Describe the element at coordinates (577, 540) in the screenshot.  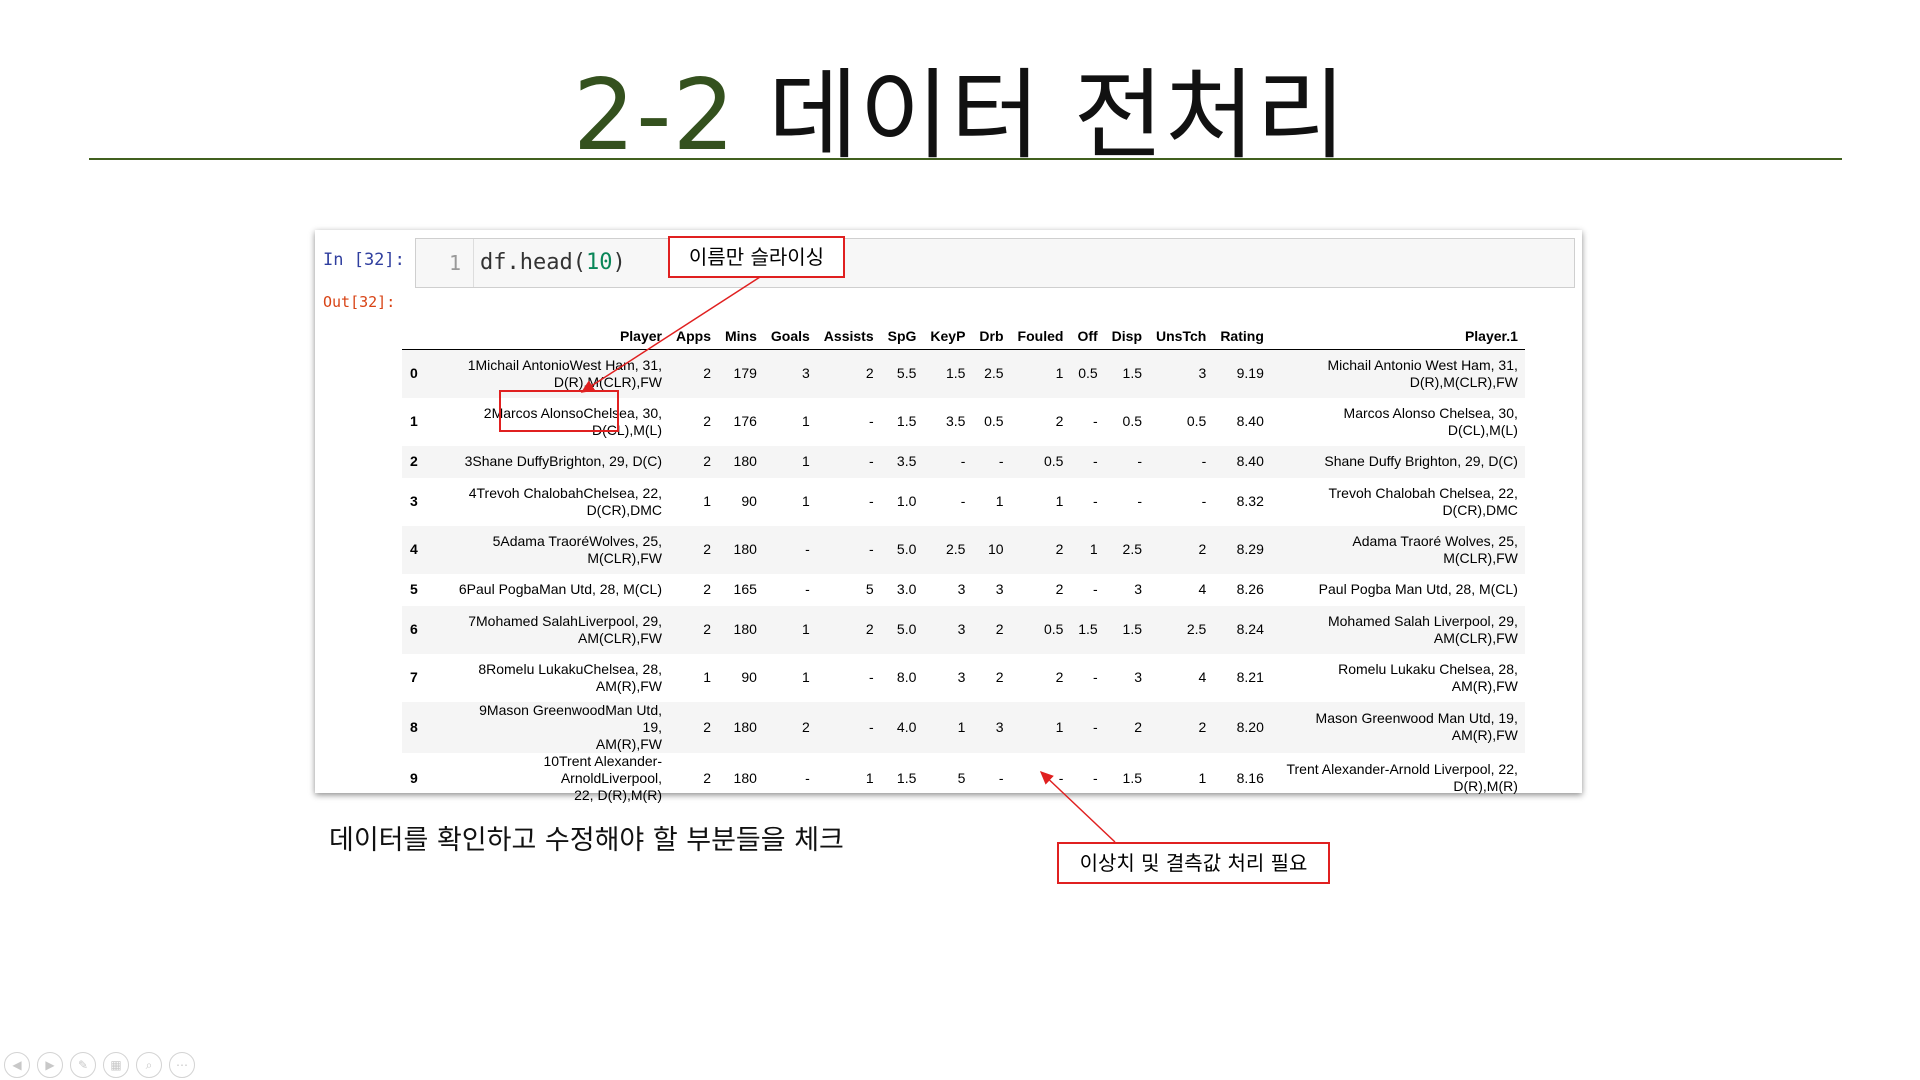
I see `player-line: 5Adama TraoréWolves, 25,` at that location.